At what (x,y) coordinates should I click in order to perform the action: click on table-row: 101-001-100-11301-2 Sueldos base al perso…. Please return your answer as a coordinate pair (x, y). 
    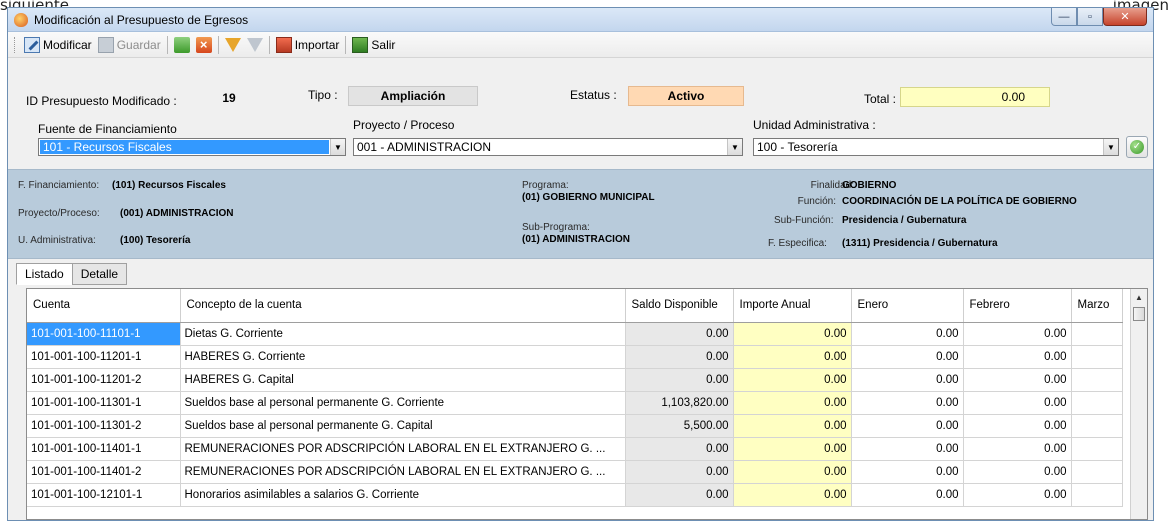
    Looking at the image, I should click on (575, 426).